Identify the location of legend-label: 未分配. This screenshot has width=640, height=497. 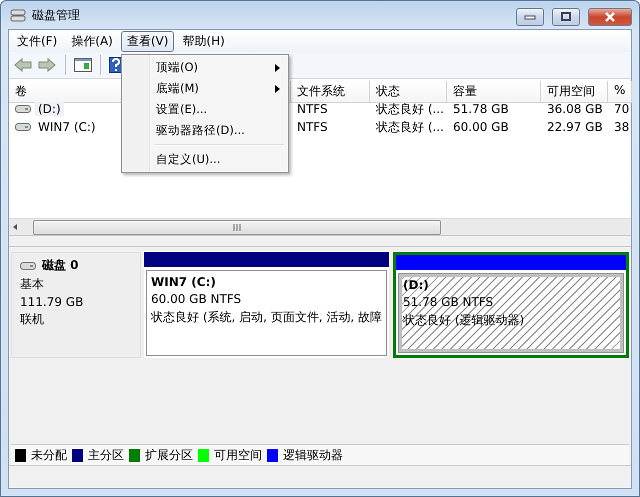
(49, 455).